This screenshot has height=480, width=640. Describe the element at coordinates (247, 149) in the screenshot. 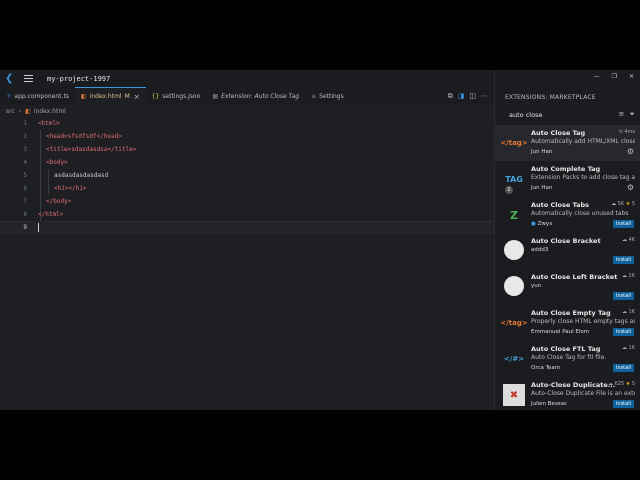

I see `code-line: 3 <title>sdasdasdsa</title>` at that location.